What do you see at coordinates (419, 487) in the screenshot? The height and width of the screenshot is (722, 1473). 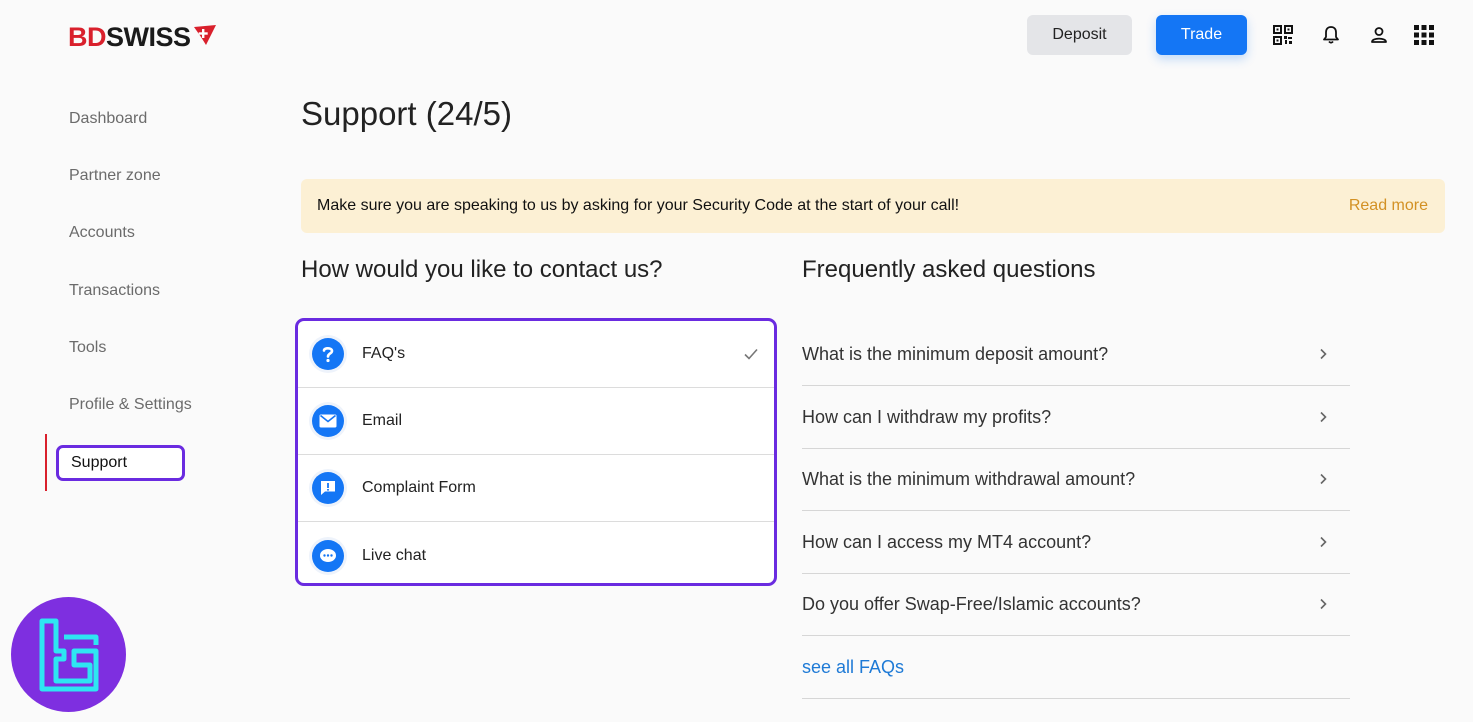 I see `contact-option-label: Complaint Form` at bounding box center [419, 487].